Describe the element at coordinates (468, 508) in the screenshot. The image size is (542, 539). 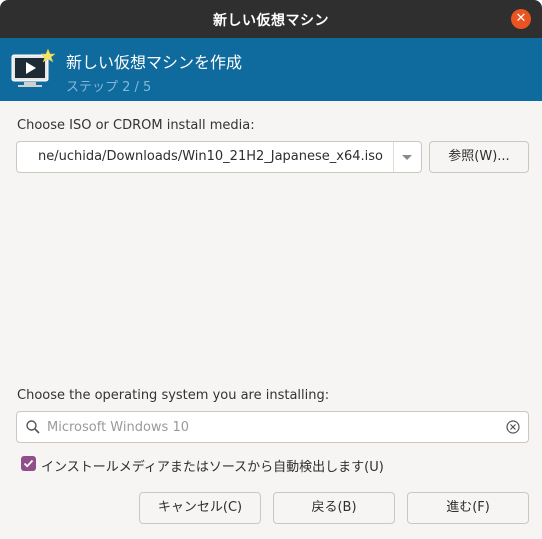
I see `forward-button: 進む(F)` at that location.